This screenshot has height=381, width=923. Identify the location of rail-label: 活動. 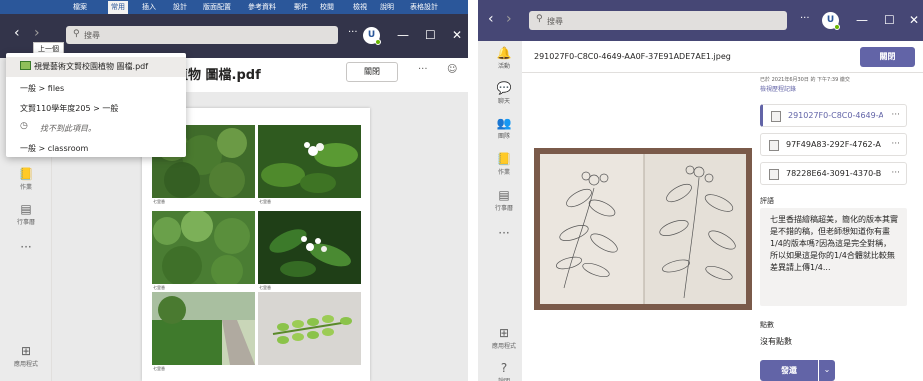
(503, 66).